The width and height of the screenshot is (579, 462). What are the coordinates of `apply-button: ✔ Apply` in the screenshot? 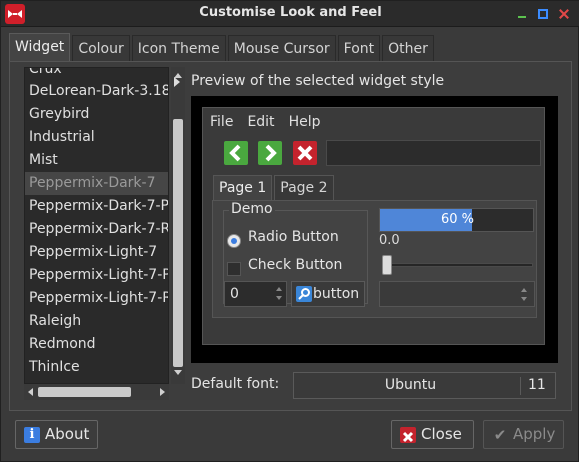 It's located at (523, 434).